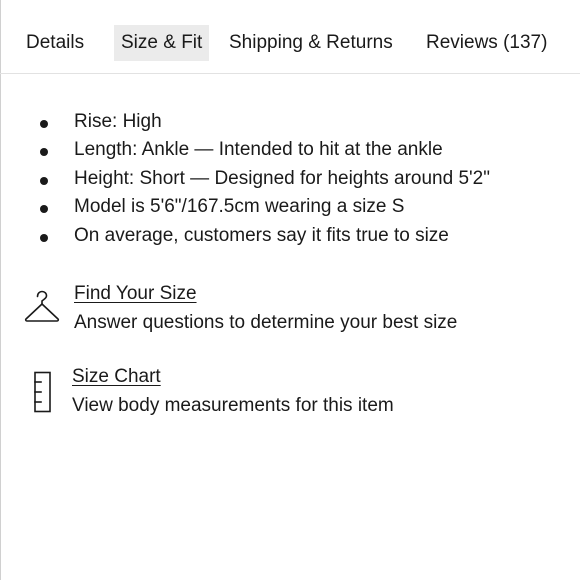 Image resolution: width=580 pixels, height=580 pixels. I want to click on tab-shipping-returns: Shipping & Returns, so click(311, 43).